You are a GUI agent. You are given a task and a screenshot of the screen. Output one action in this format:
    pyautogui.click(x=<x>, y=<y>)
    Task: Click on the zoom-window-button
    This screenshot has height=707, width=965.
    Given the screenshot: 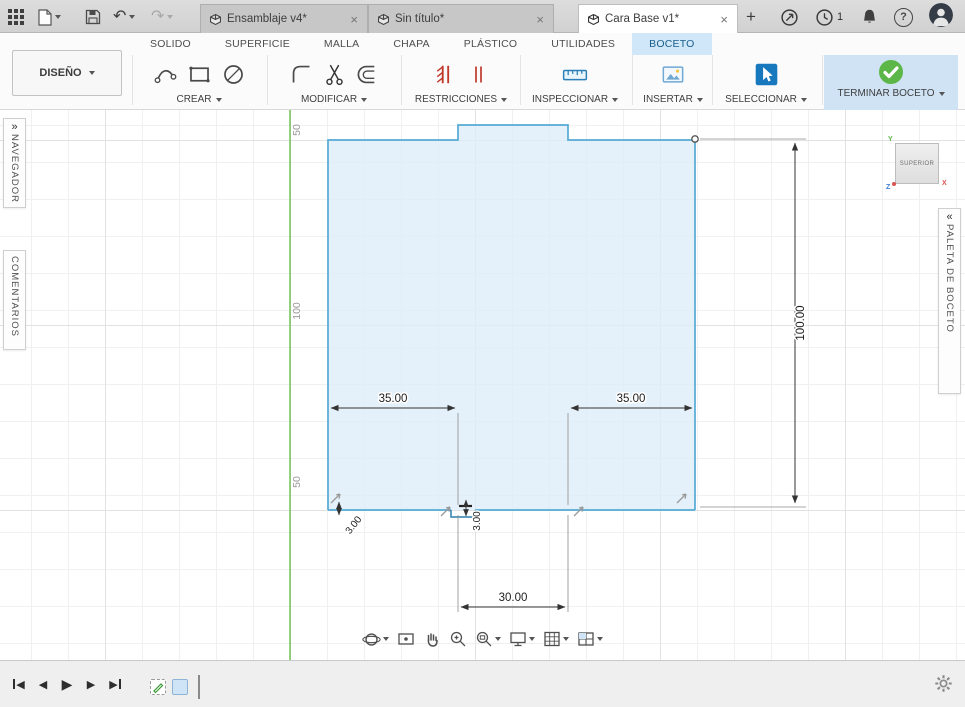 What is the action you would take?
    pyautogui.click(x=488, y=639)
    